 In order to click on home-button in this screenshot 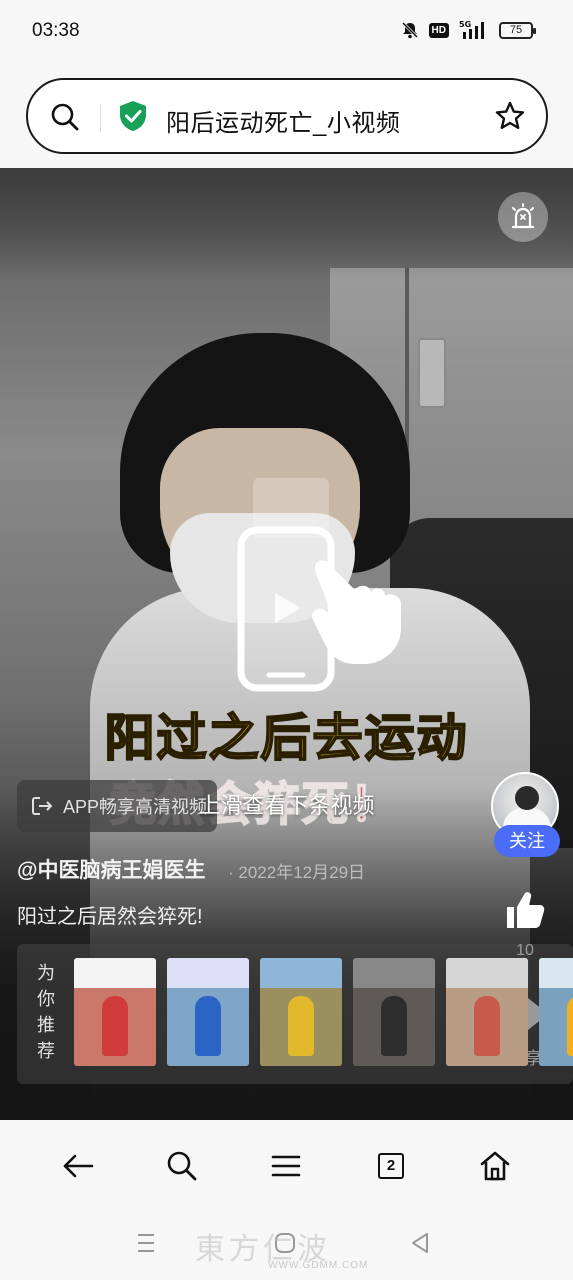, I will do `click(495, 1166)`.